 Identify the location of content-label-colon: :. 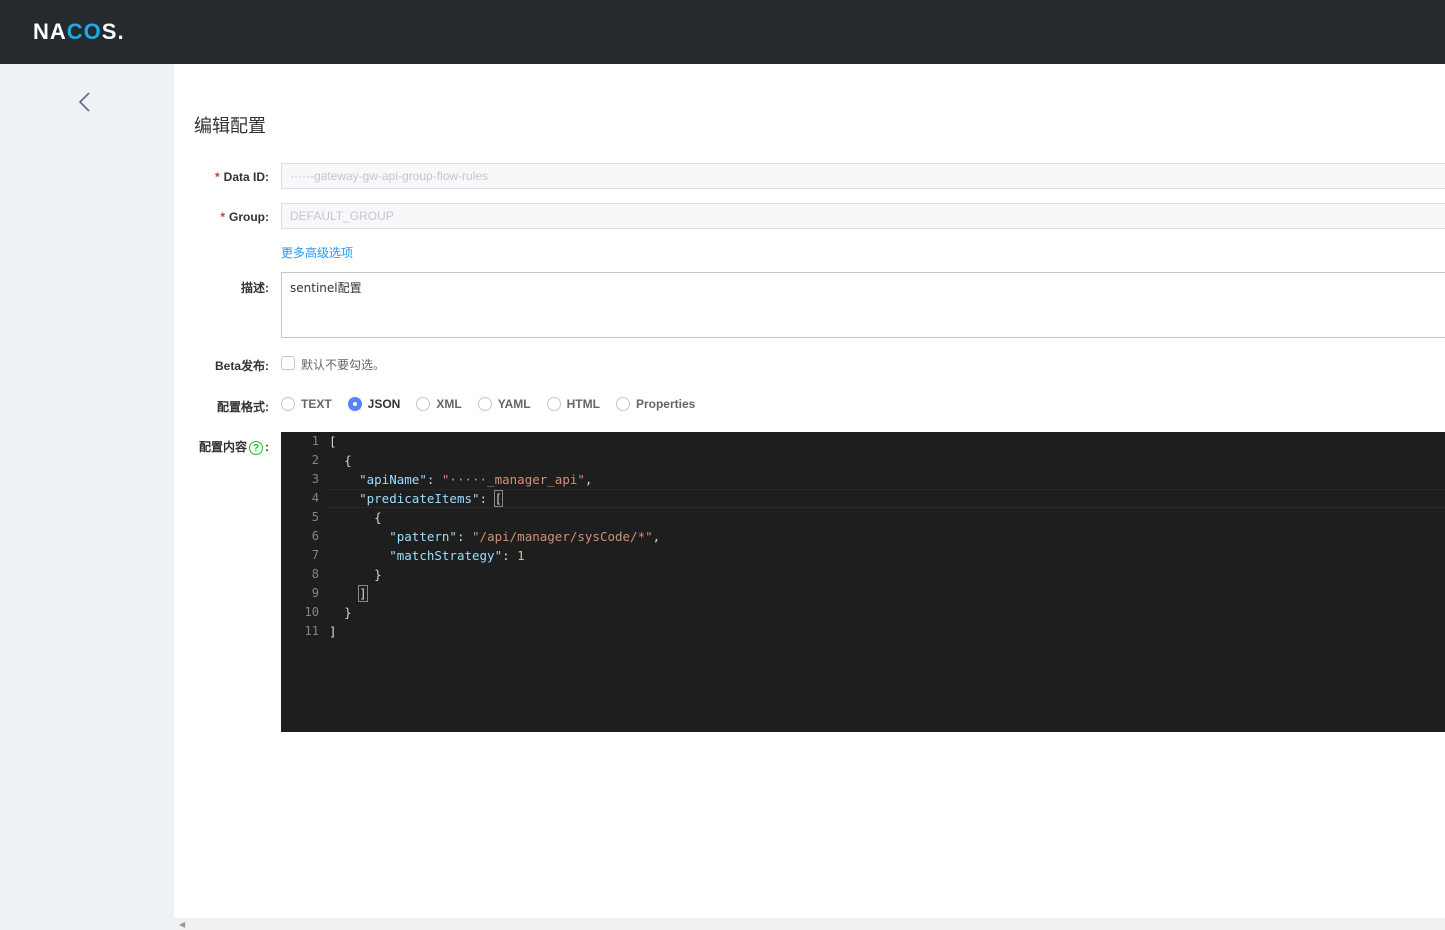
(267, 447).